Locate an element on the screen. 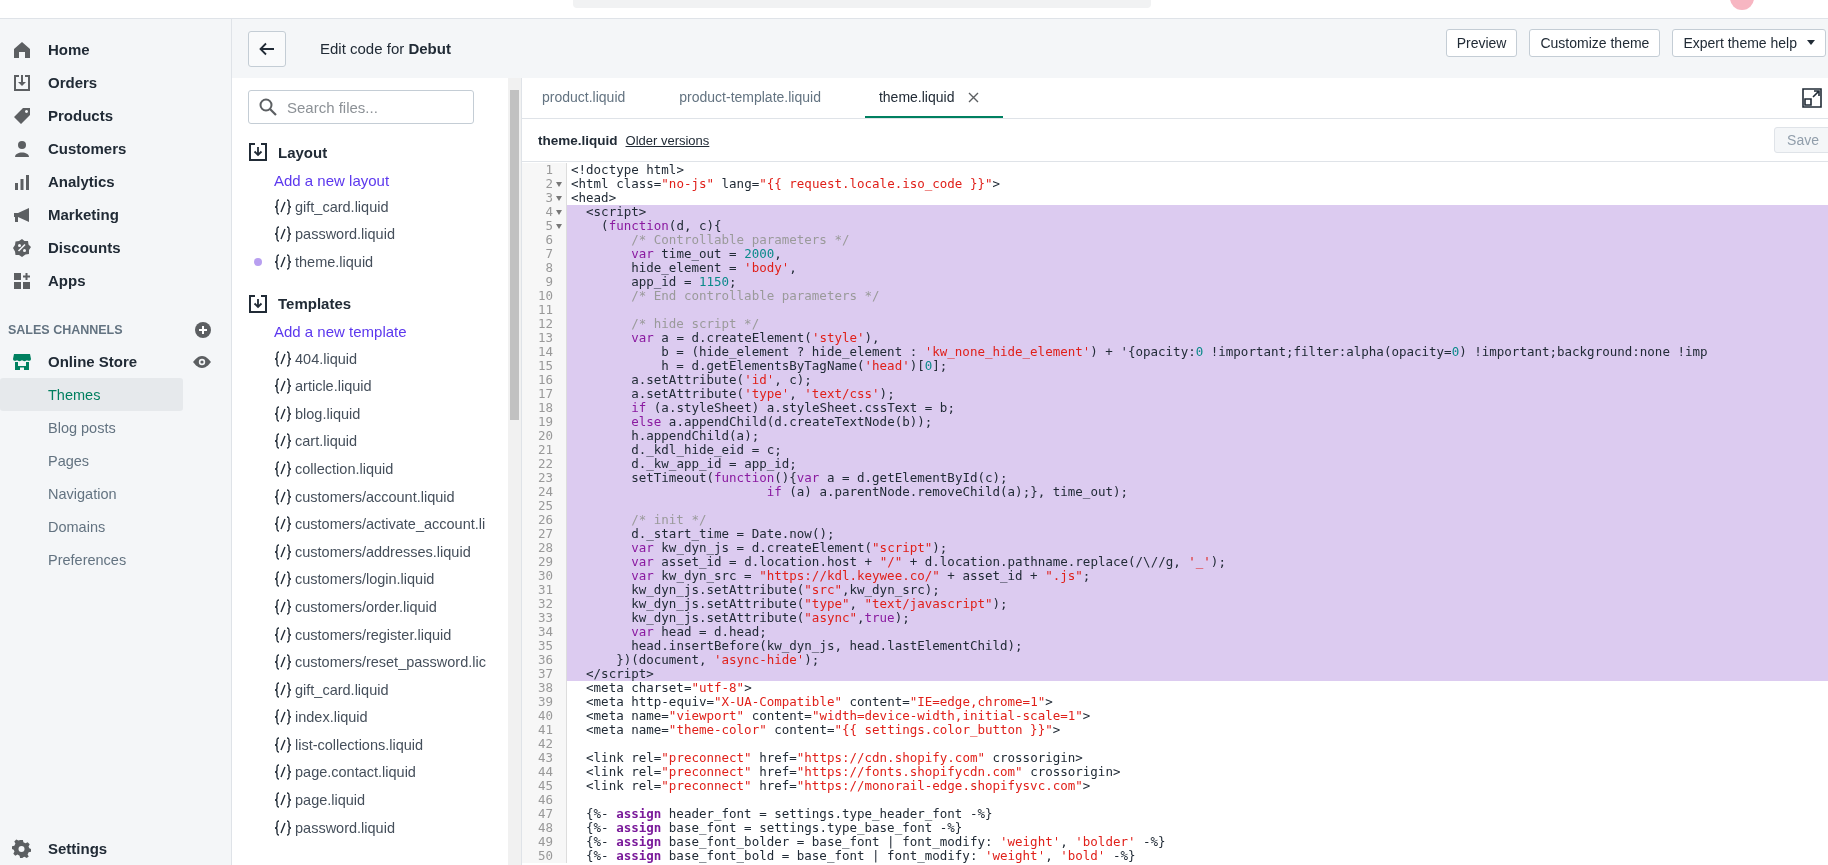 The image size is (1828, 865). line-number: 50 is located at coordinates (545, 856).